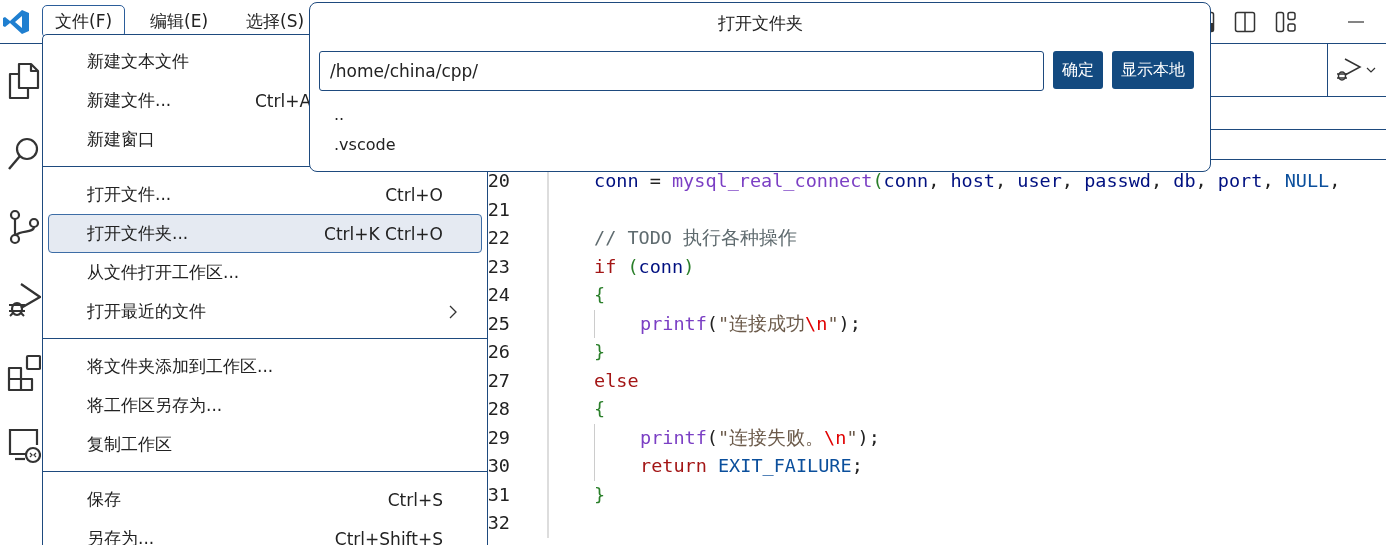 The height and width of the screenshot is (545, 1386). What do you see at coordinates (498, 323) in the screenshot?
I see `line-number: 25` at bounding box center [498, 323].